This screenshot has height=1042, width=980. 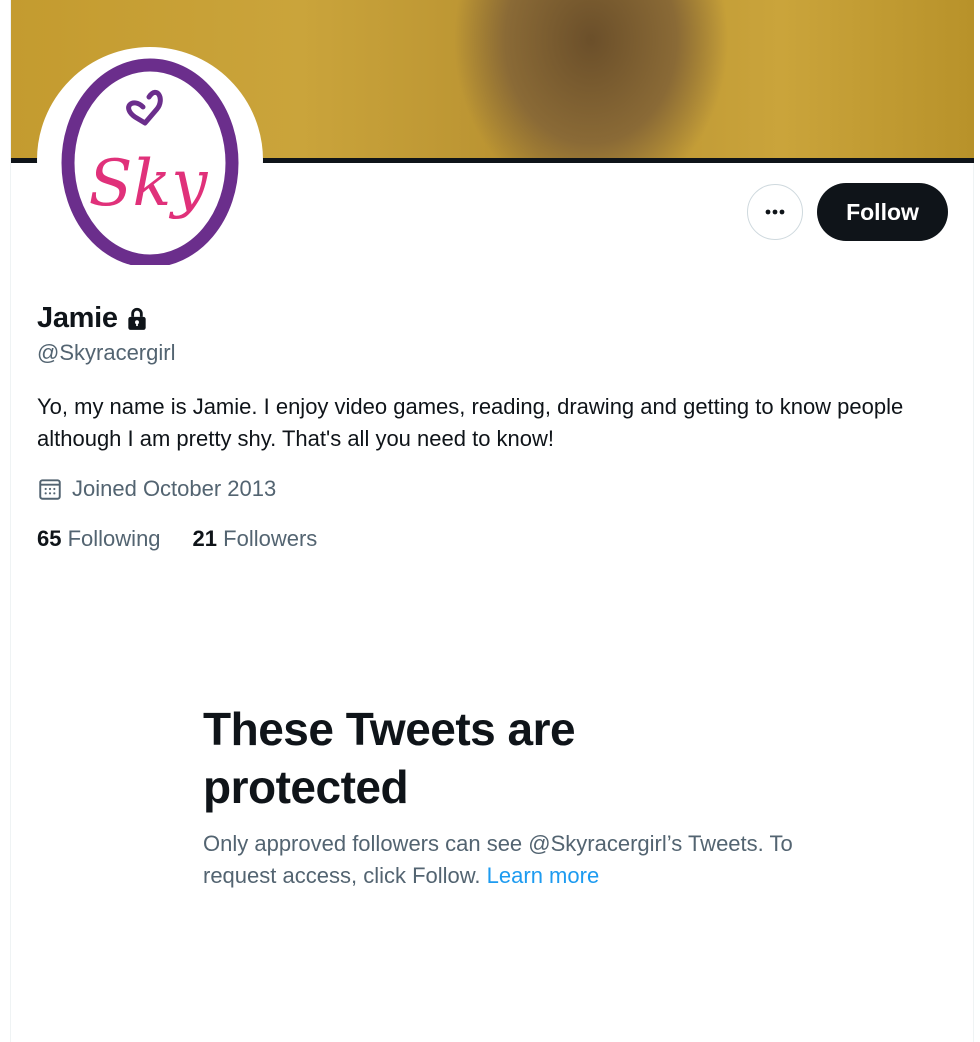 What do you see at coordinates (137, 318) in the screenshot?
I see `lock-icon` at bounding box center [137, 318].